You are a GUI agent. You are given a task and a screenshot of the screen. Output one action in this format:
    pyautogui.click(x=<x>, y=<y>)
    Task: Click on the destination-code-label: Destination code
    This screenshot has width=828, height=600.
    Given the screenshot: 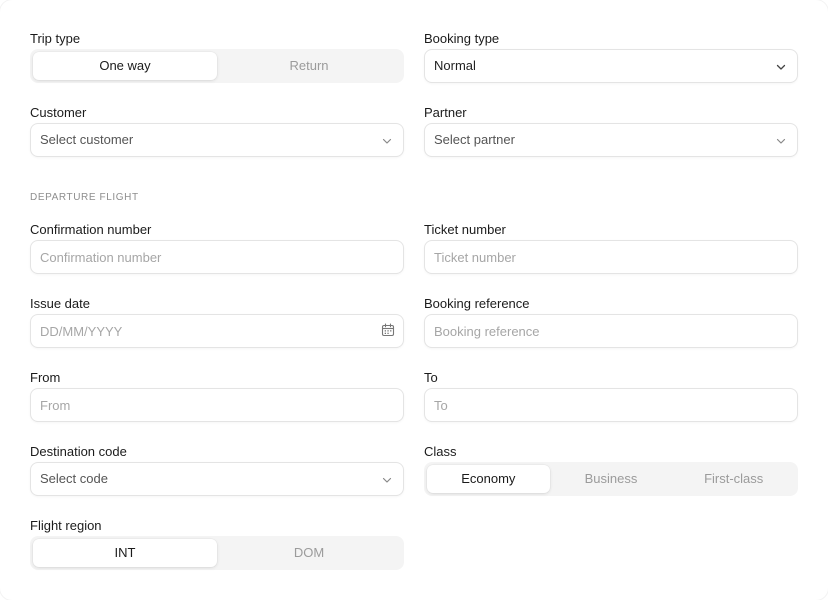 What is the action you would take?
    pyautogui.click(x=78, y=451)
    